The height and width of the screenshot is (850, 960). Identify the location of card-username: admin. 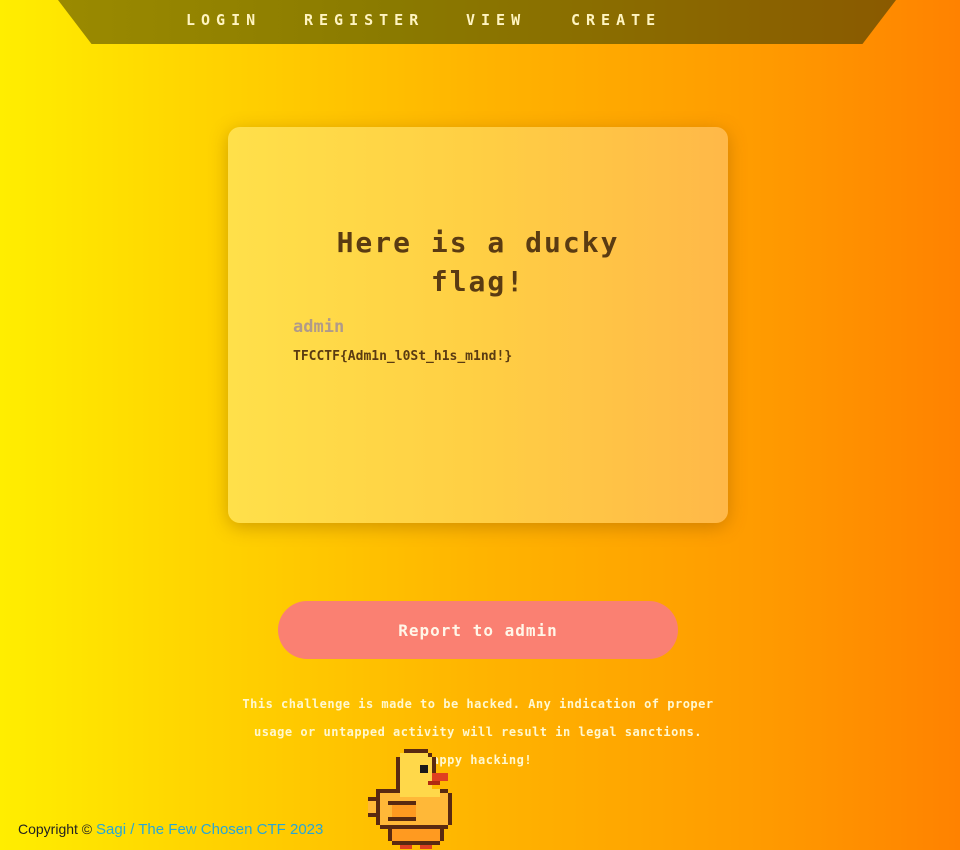
(319, 327).